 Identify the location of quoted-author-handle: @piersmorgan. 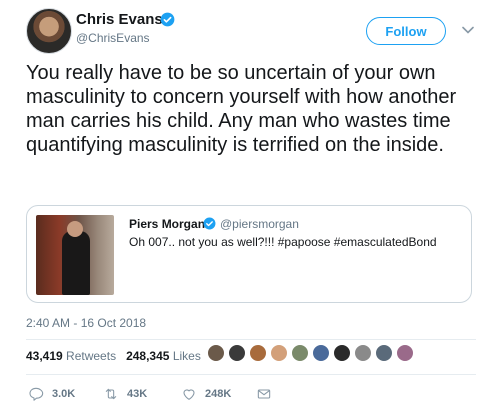
(259, 224).